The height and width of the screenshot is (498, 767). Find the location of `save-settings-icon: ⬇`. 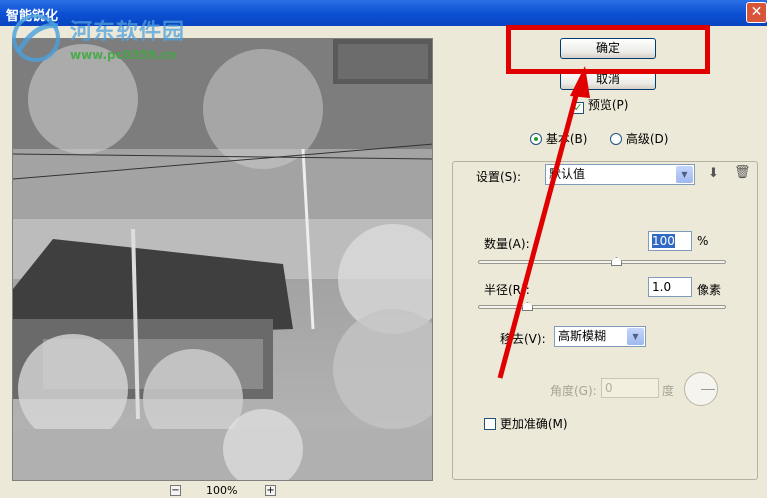

save-settings-icon: ⬇ is located at coordinates (713, 173).